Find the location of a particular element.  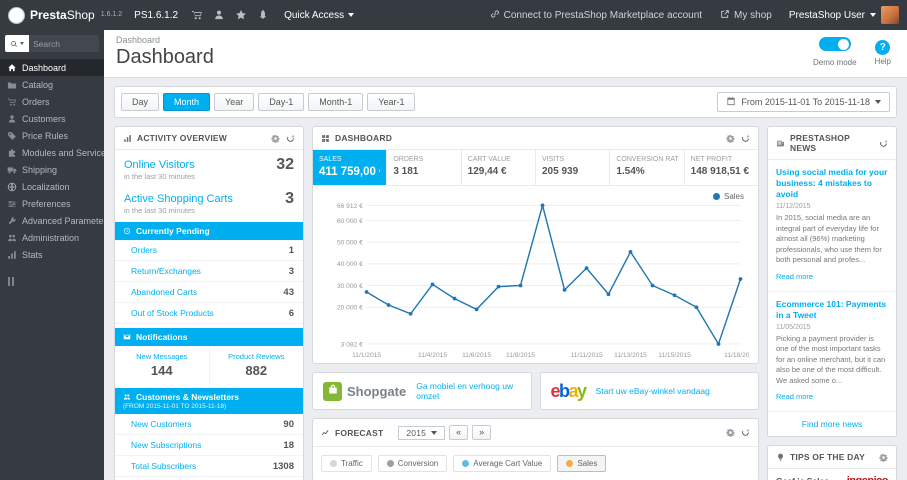

sidebar-item-orders: Orders is located at coordinates (52, 101).